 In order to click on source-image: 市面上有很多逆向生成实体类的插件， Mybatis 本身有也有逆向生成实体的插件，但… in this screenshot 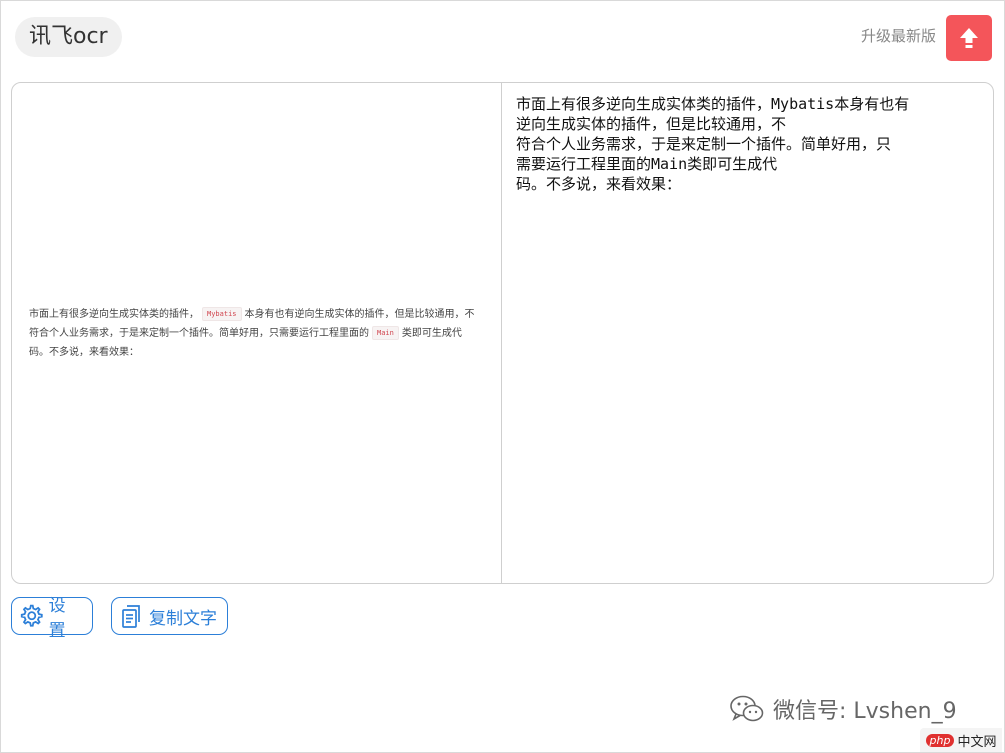, I will do `click(256, 333)`.